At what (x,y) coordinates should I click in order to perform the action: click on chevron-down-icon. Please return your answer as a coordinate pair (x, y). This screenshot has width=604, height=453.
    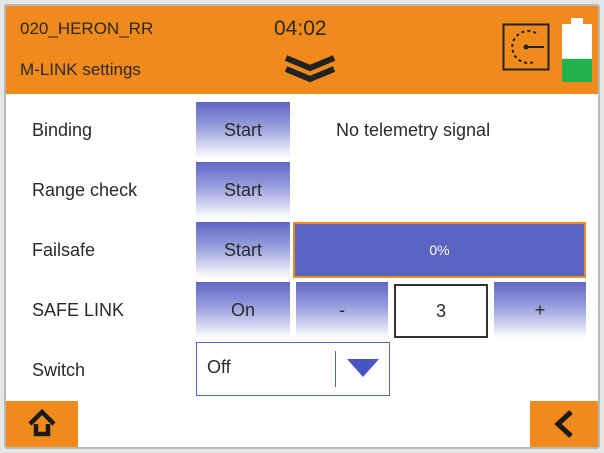
    Looking at the image, I should click on (310, 69).